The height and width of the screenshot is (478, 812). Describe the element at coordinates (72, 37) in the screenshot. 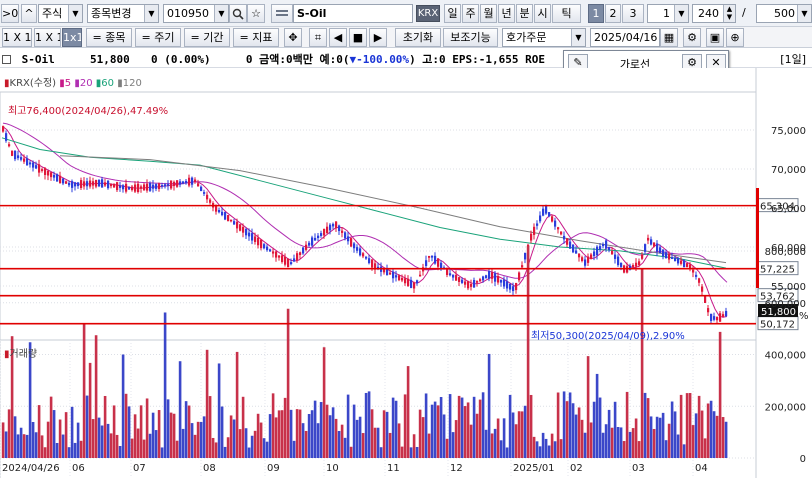

I see `layout-1x1-selected-button: 1x1` at that location.